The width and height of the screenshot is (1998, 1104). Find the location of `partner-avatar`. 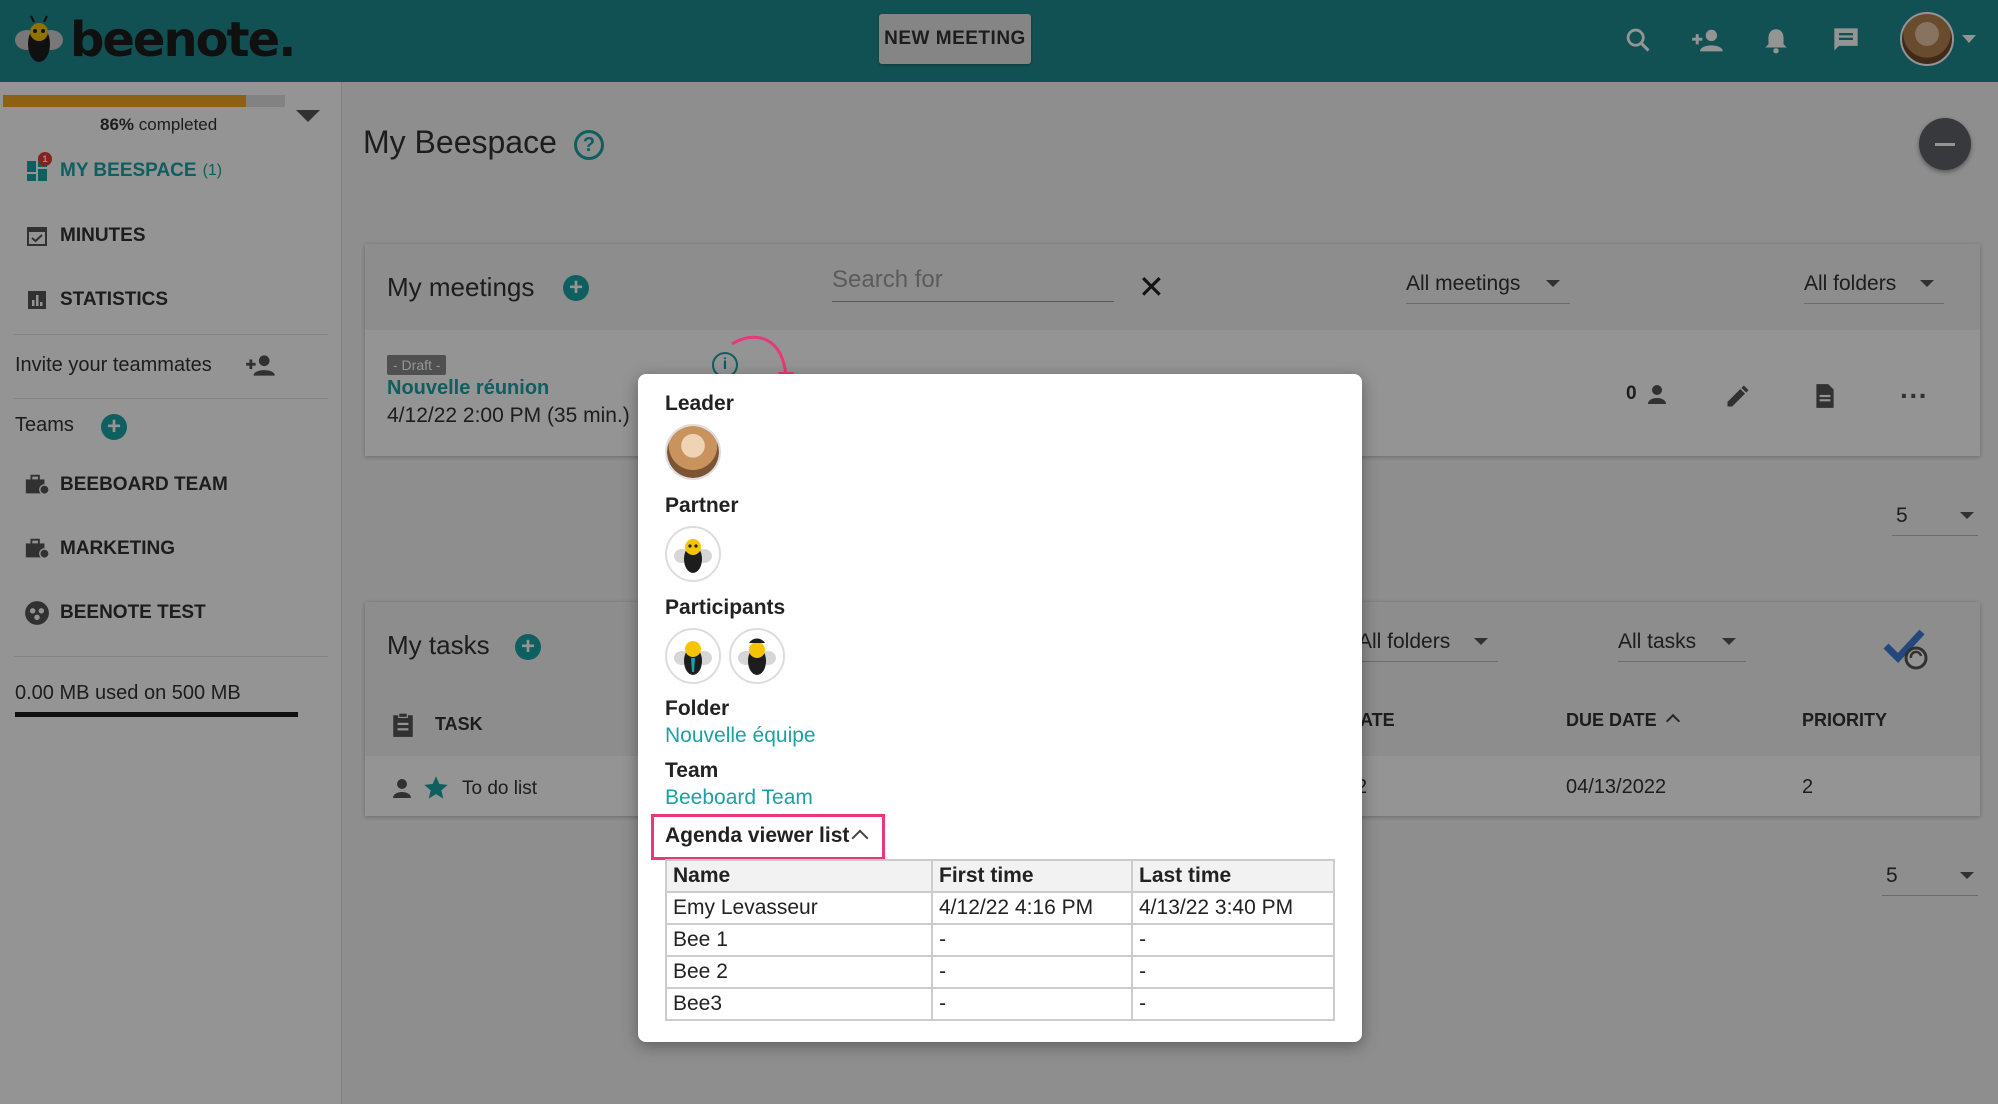

partner-avatar is located at coordinates (693, 554).